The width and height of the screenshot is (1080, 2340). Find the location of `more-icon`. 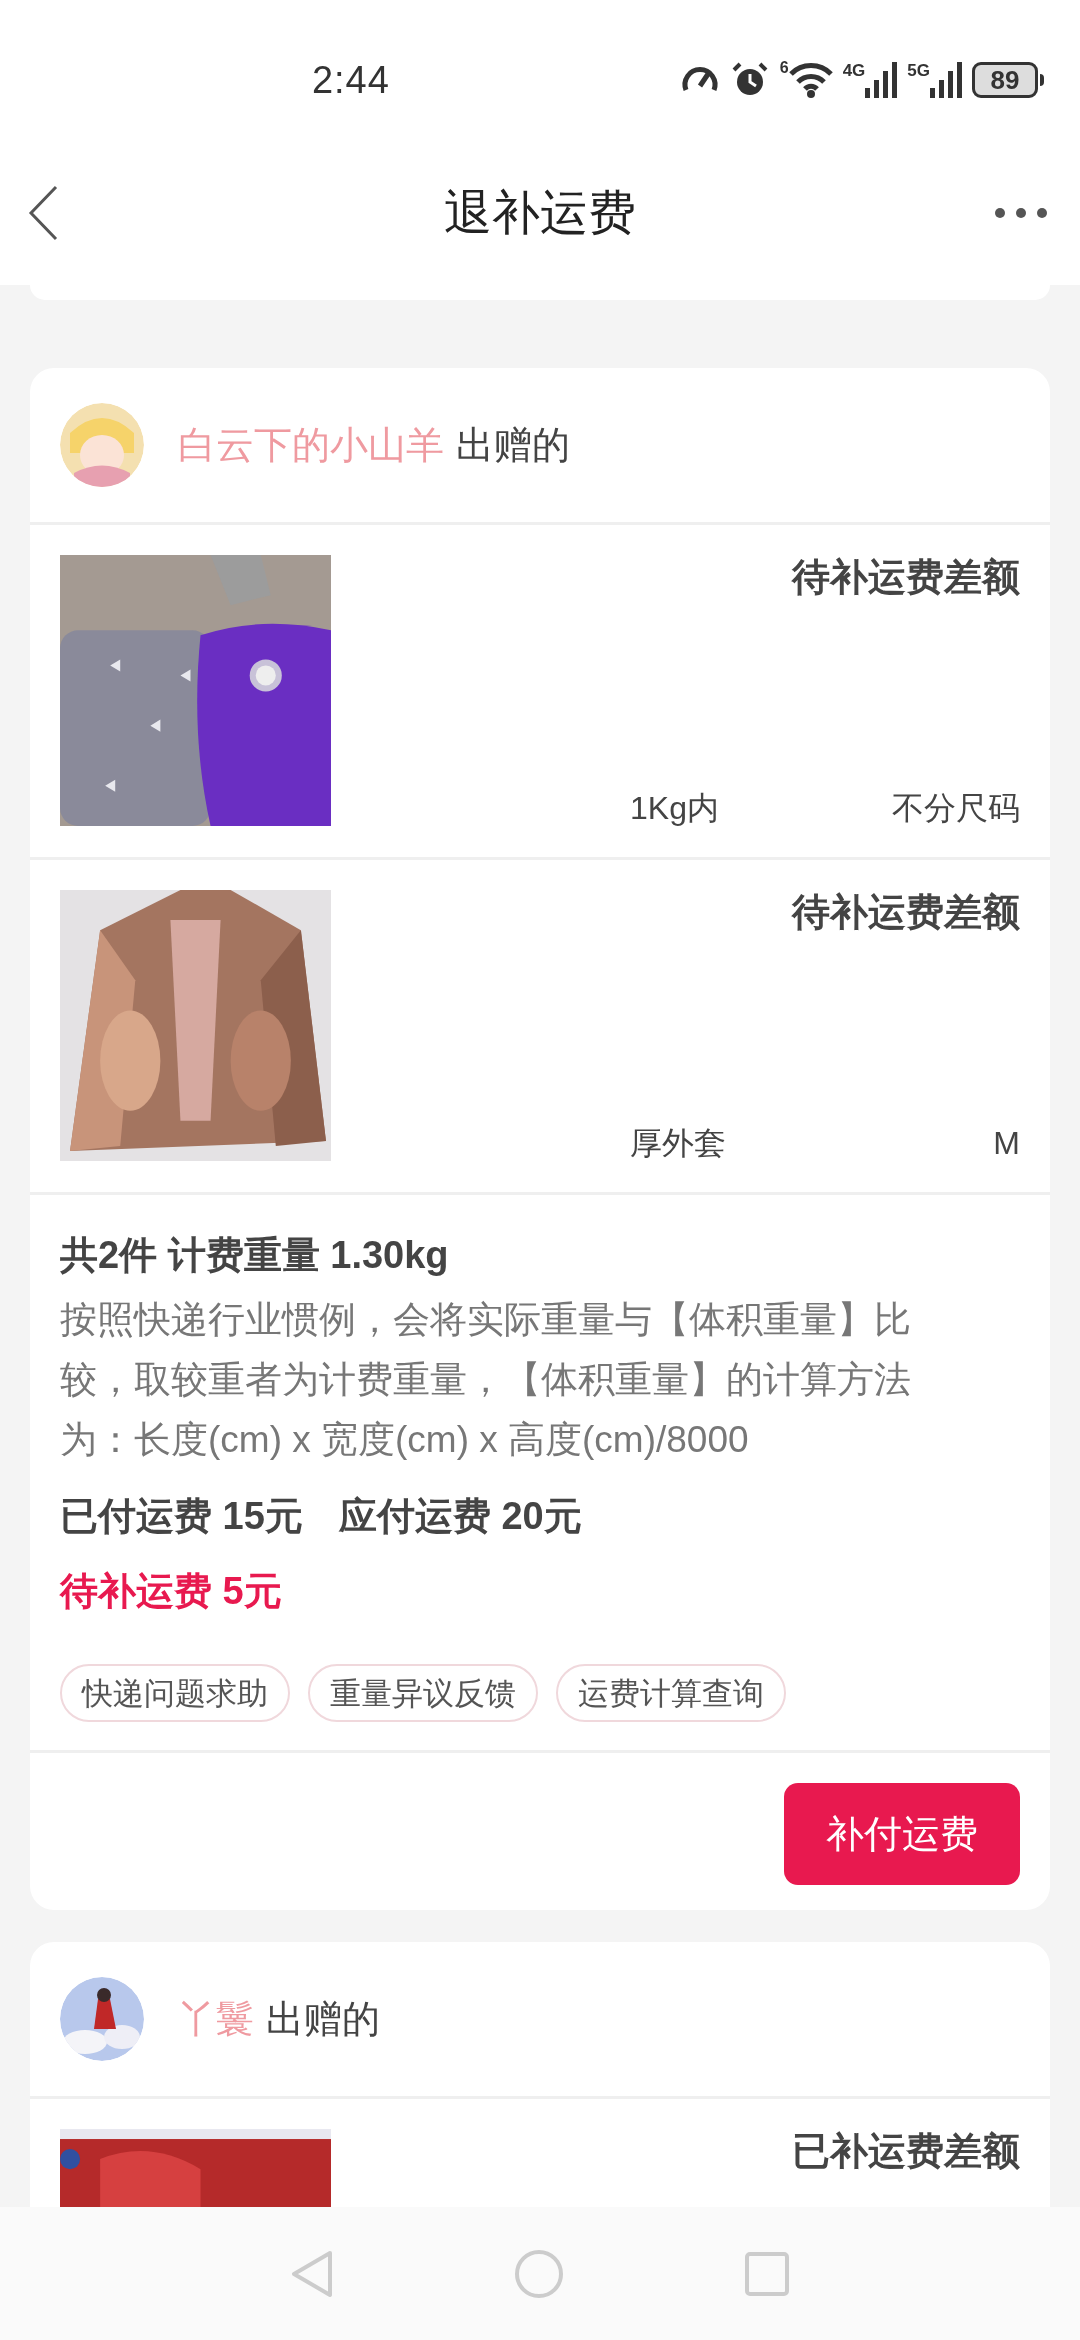

more-icon is located at coordinates (1021, 212).